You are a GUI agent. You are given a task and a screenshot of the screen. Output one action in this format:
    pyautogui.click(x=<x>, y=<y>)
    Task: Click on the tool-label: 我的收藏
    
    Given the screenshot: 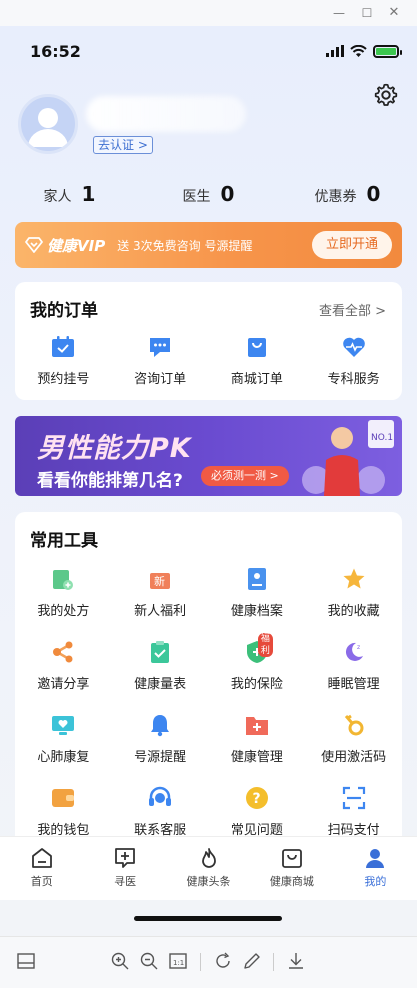 What is the action you would take?
    pyautogui.click(x=353, y=611)
    